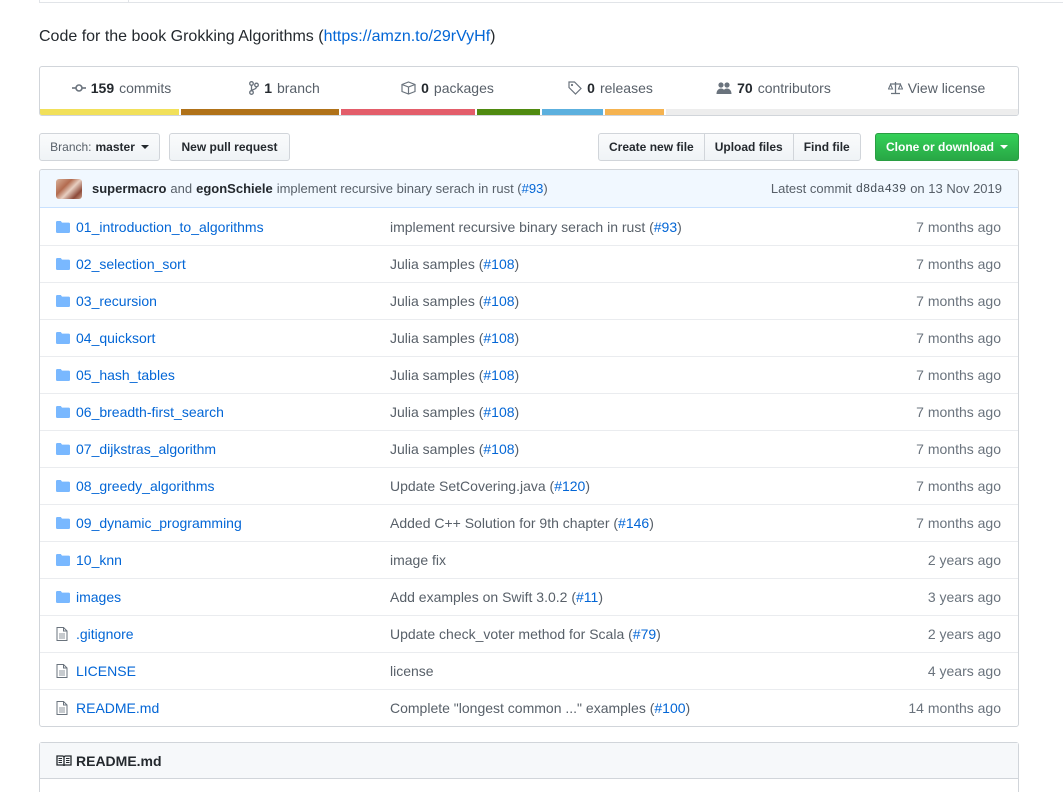  I want to click on file-actions-group: Create new file Upload files Find file, so click(729, 147).